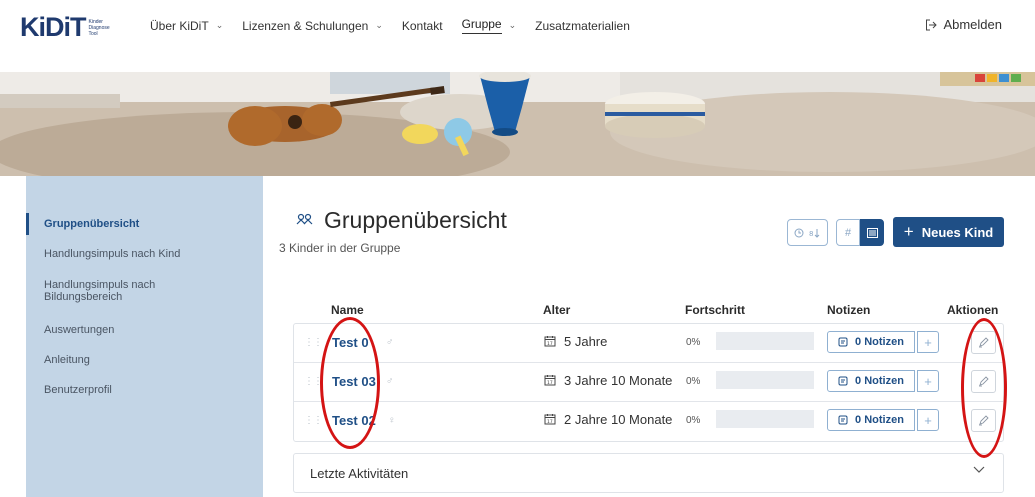  I want to click on age-sort-toggle: 8, so click(807, 232).